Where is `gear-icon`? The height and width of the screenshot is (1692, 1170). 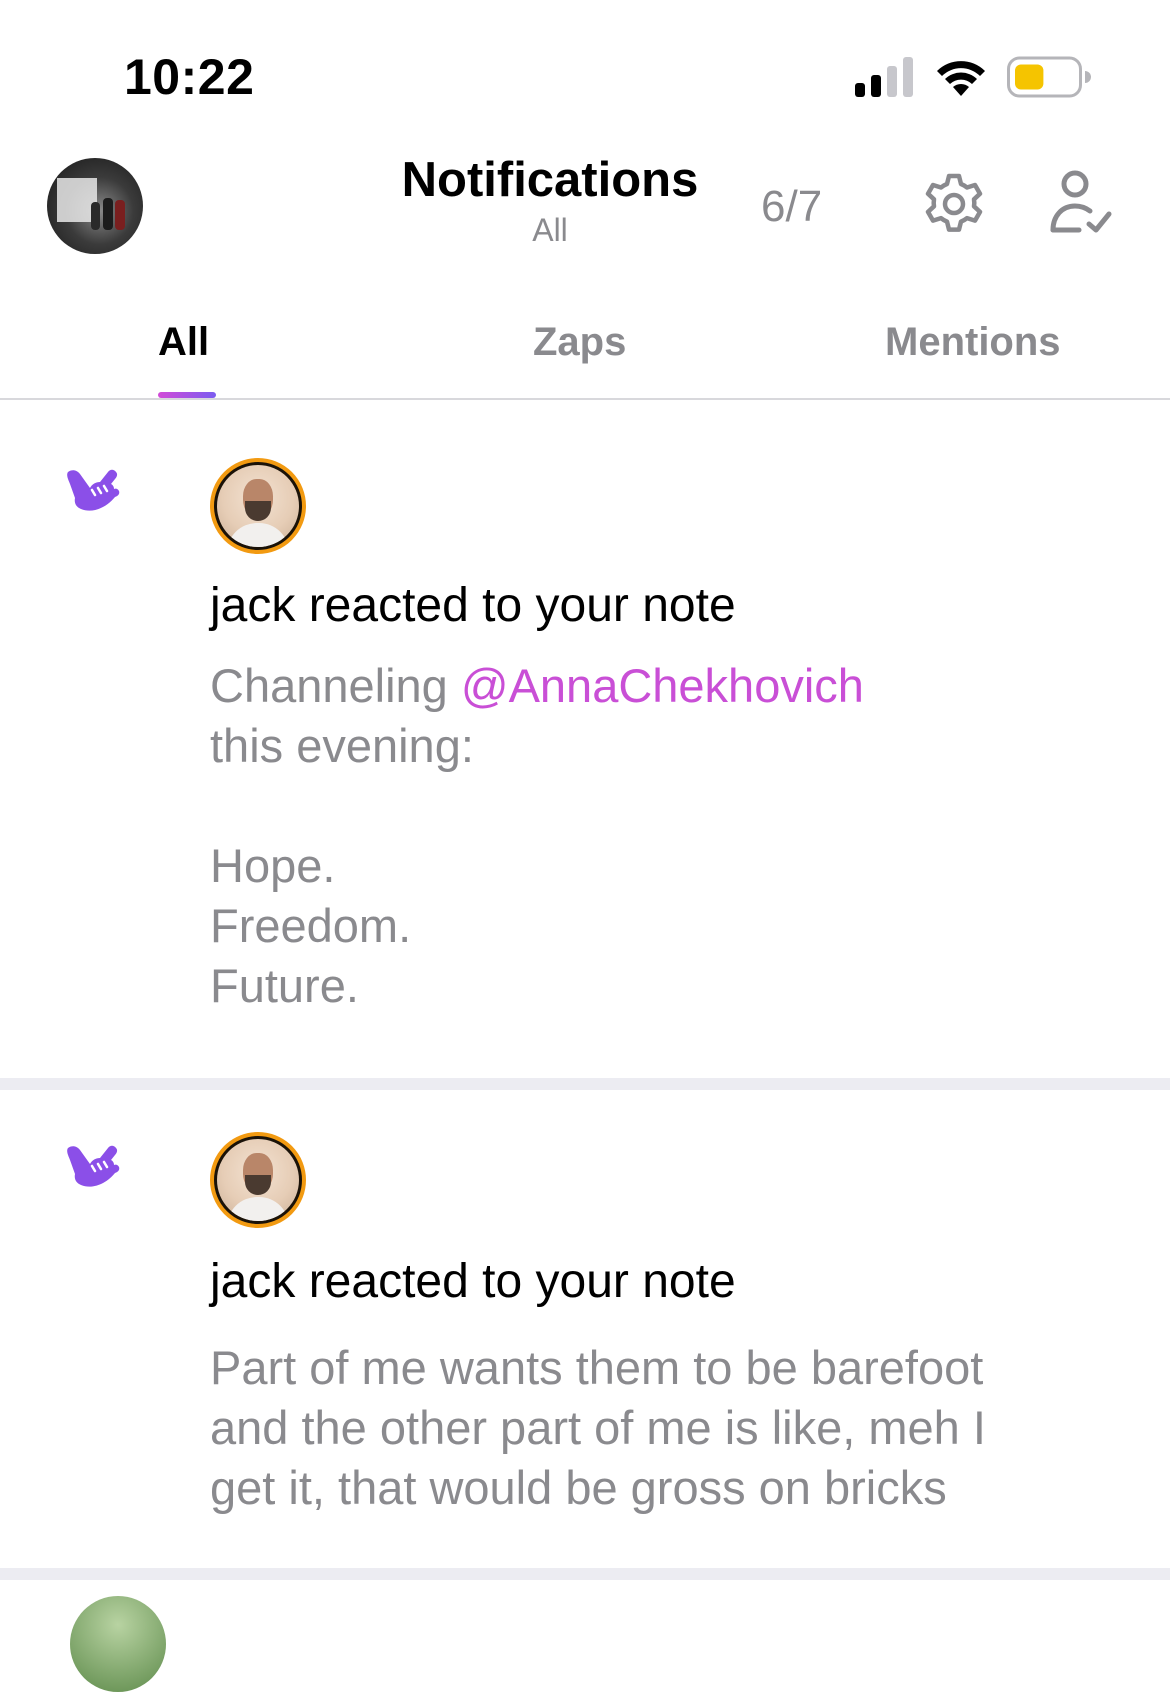
gear-icon is located at coordinates (954, 204).